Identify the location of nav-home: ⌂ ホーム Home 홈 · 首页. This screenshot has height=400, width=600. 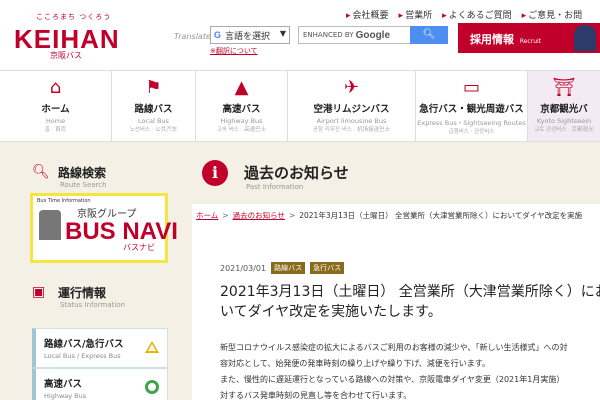
(56, 106).